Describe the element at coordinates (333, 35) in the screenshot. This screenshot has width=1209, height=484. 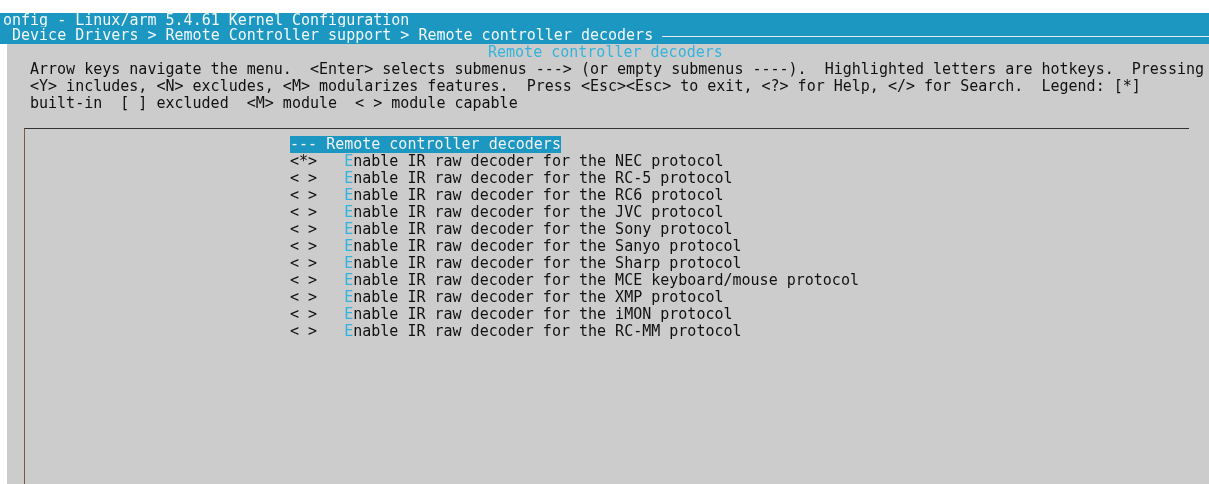
I see `breadcrumb: Device Drivers > Remote Controller support > Remote controller decoders` at that location.